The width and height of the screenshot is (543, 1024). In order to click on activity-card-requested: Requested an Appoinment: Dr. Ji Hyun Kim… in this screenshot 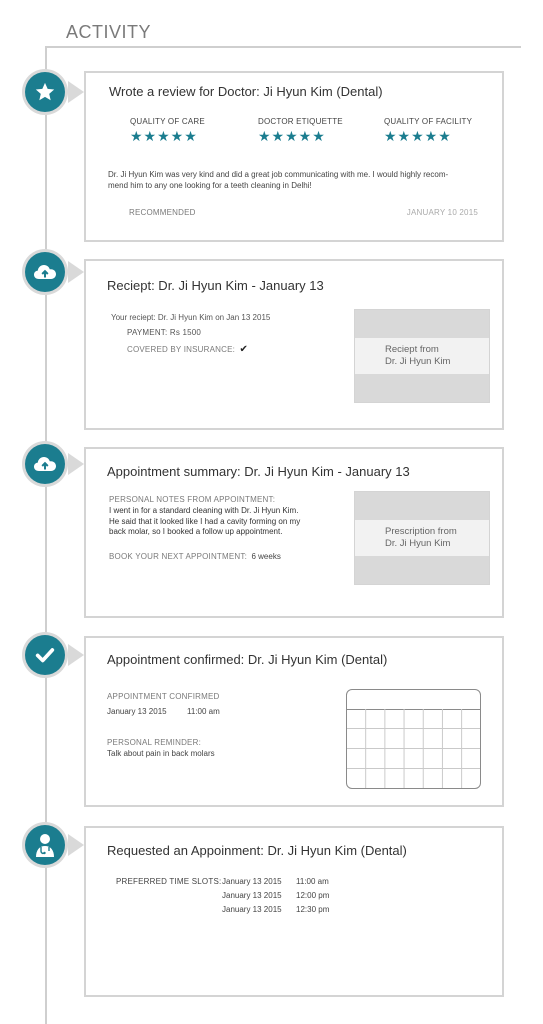, I will do `click(294, 911)`.